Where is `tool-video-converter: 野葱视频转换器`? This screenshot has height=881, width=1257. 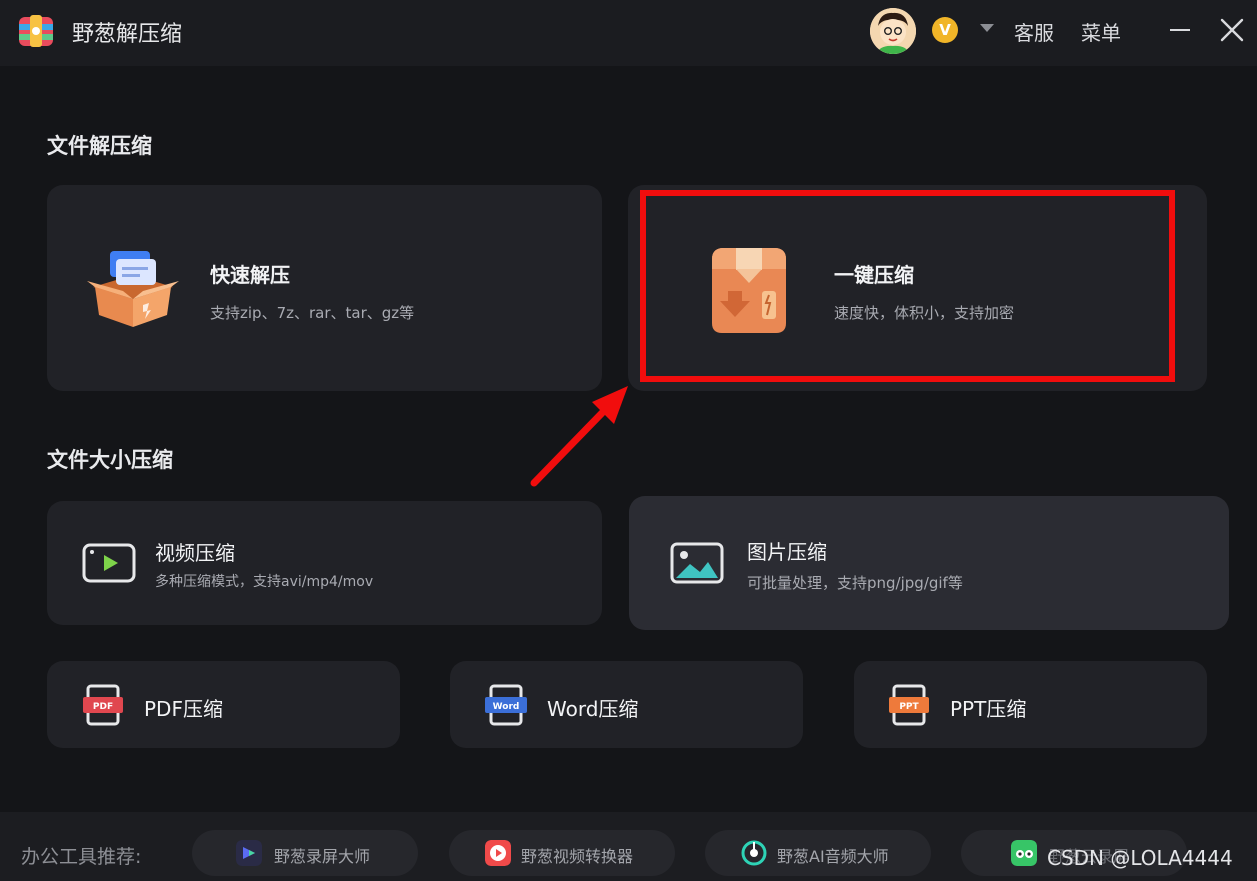 tool-video-converter: 野葱视频转换器 is located at coordinates (562, 853).